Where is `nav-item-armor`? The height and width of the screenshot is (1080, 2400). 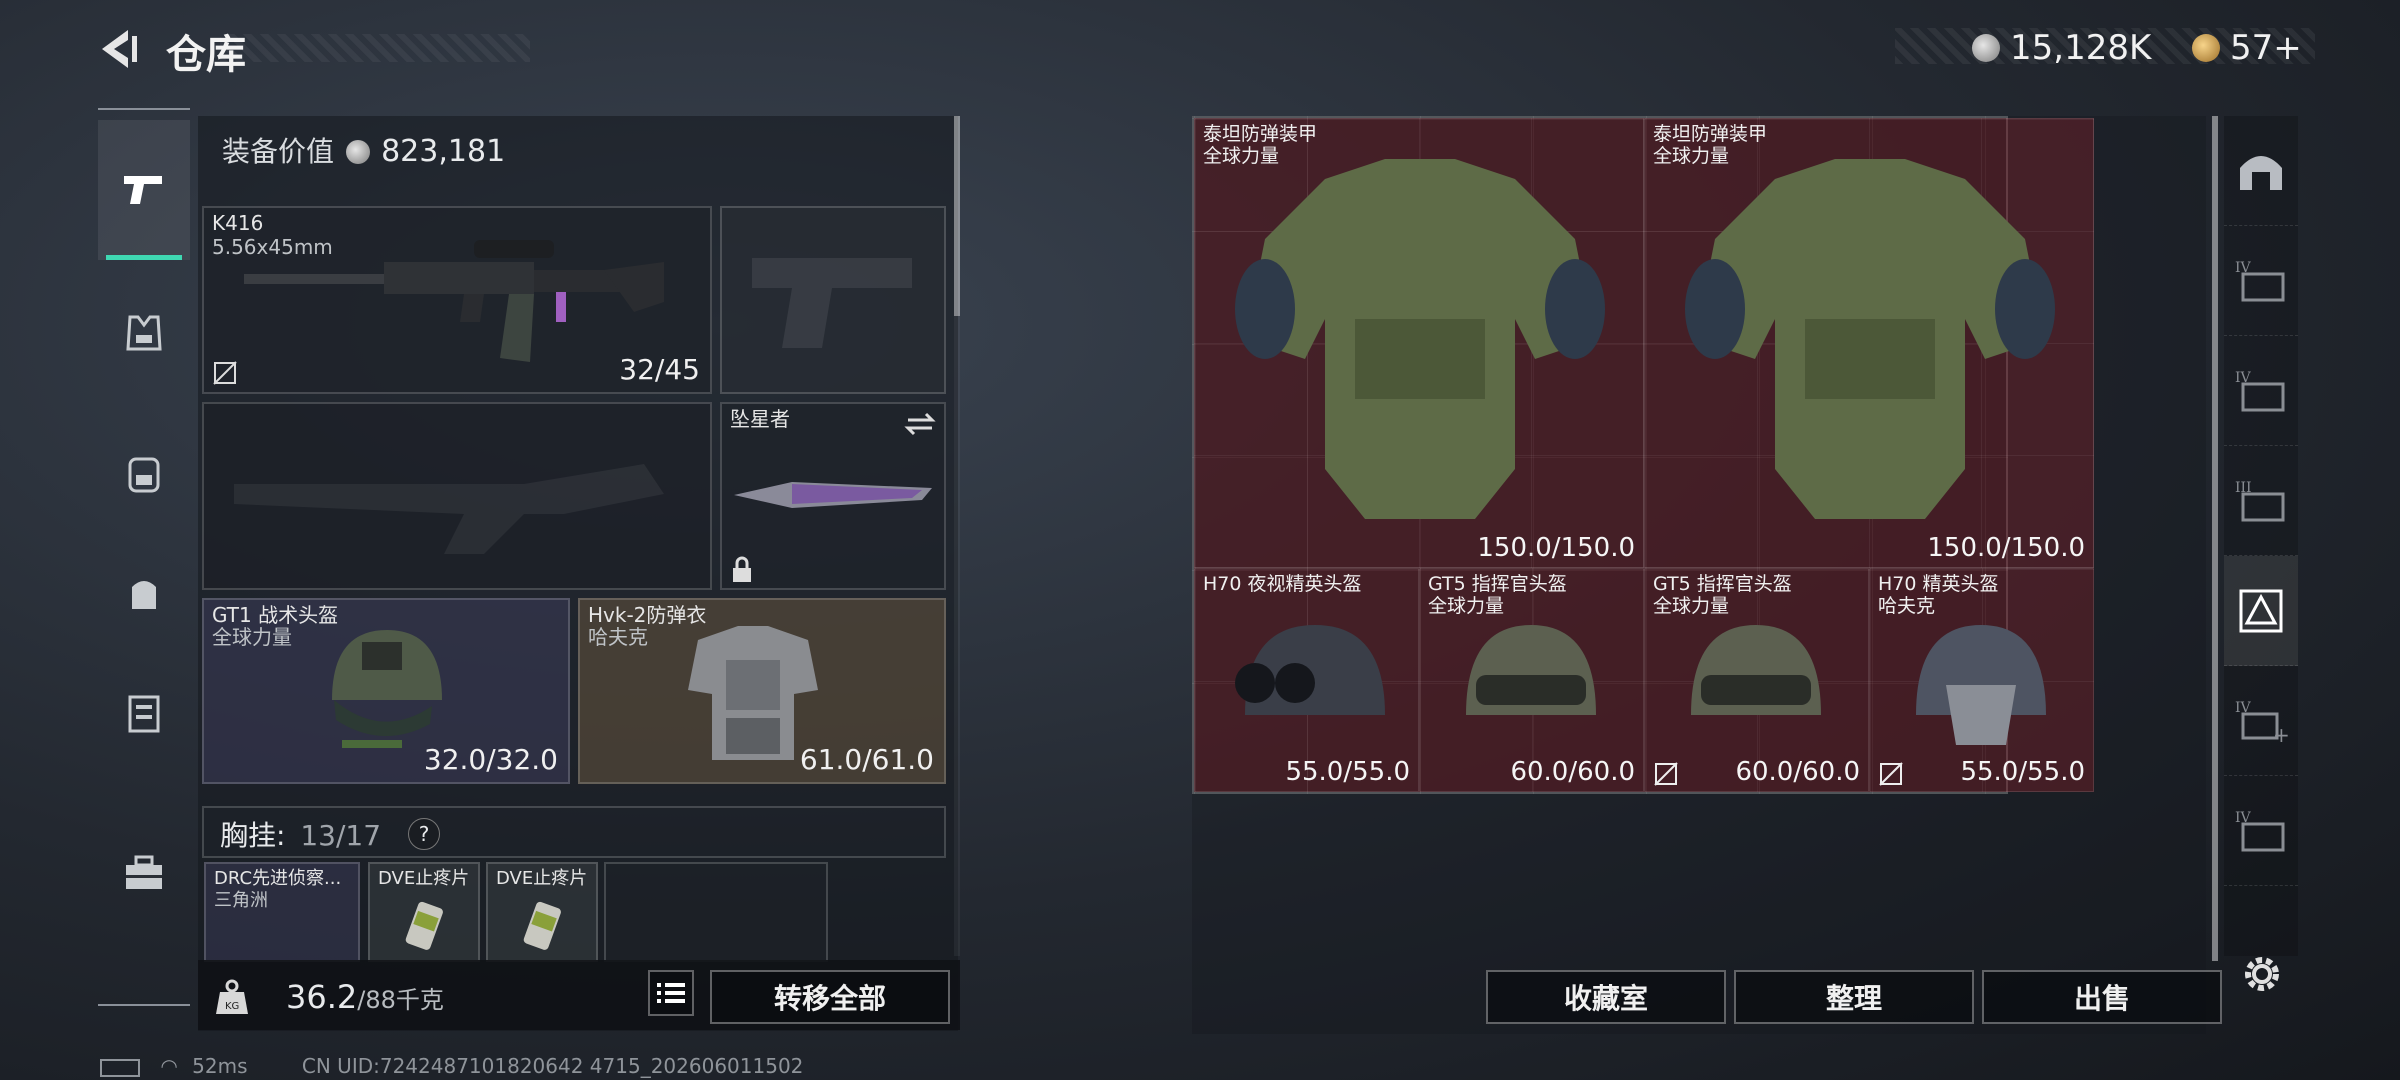
nav-item-armor is located at coordinates (144, 333).